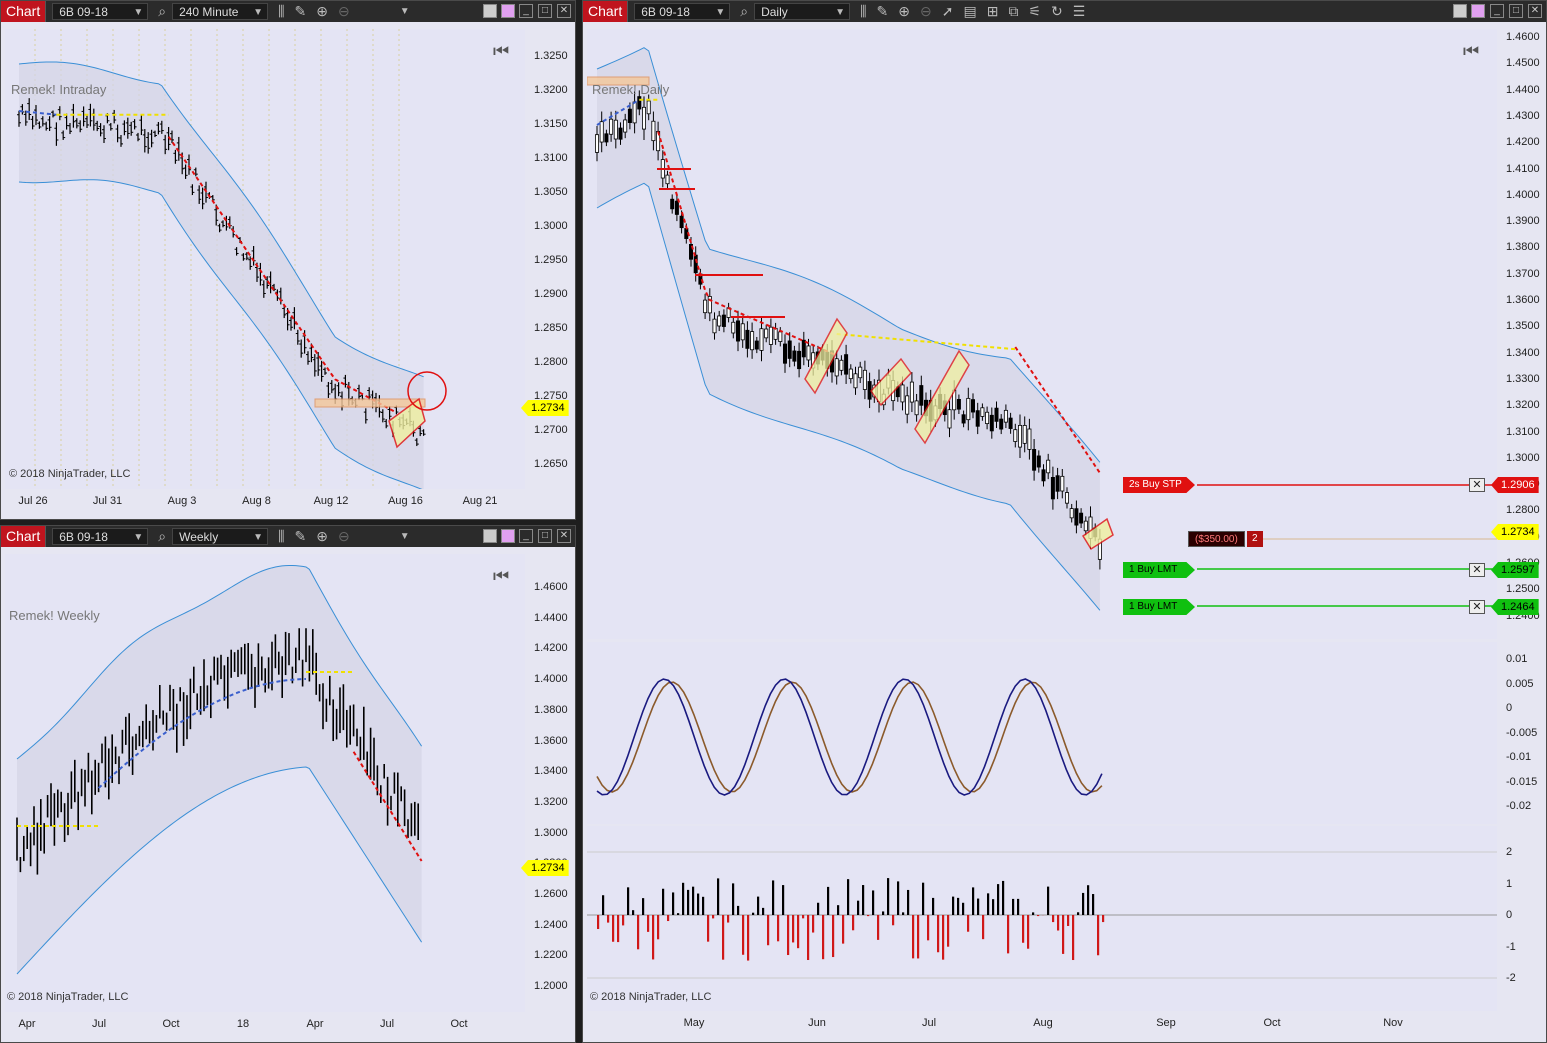 The width and height of the screenshot is (1547, 1043). Describe the element at coordinates (1042, 1026) in the screenshot. I see `daily-time-axis: May Jun Jul Aug Sep Oct Nov` at that location.